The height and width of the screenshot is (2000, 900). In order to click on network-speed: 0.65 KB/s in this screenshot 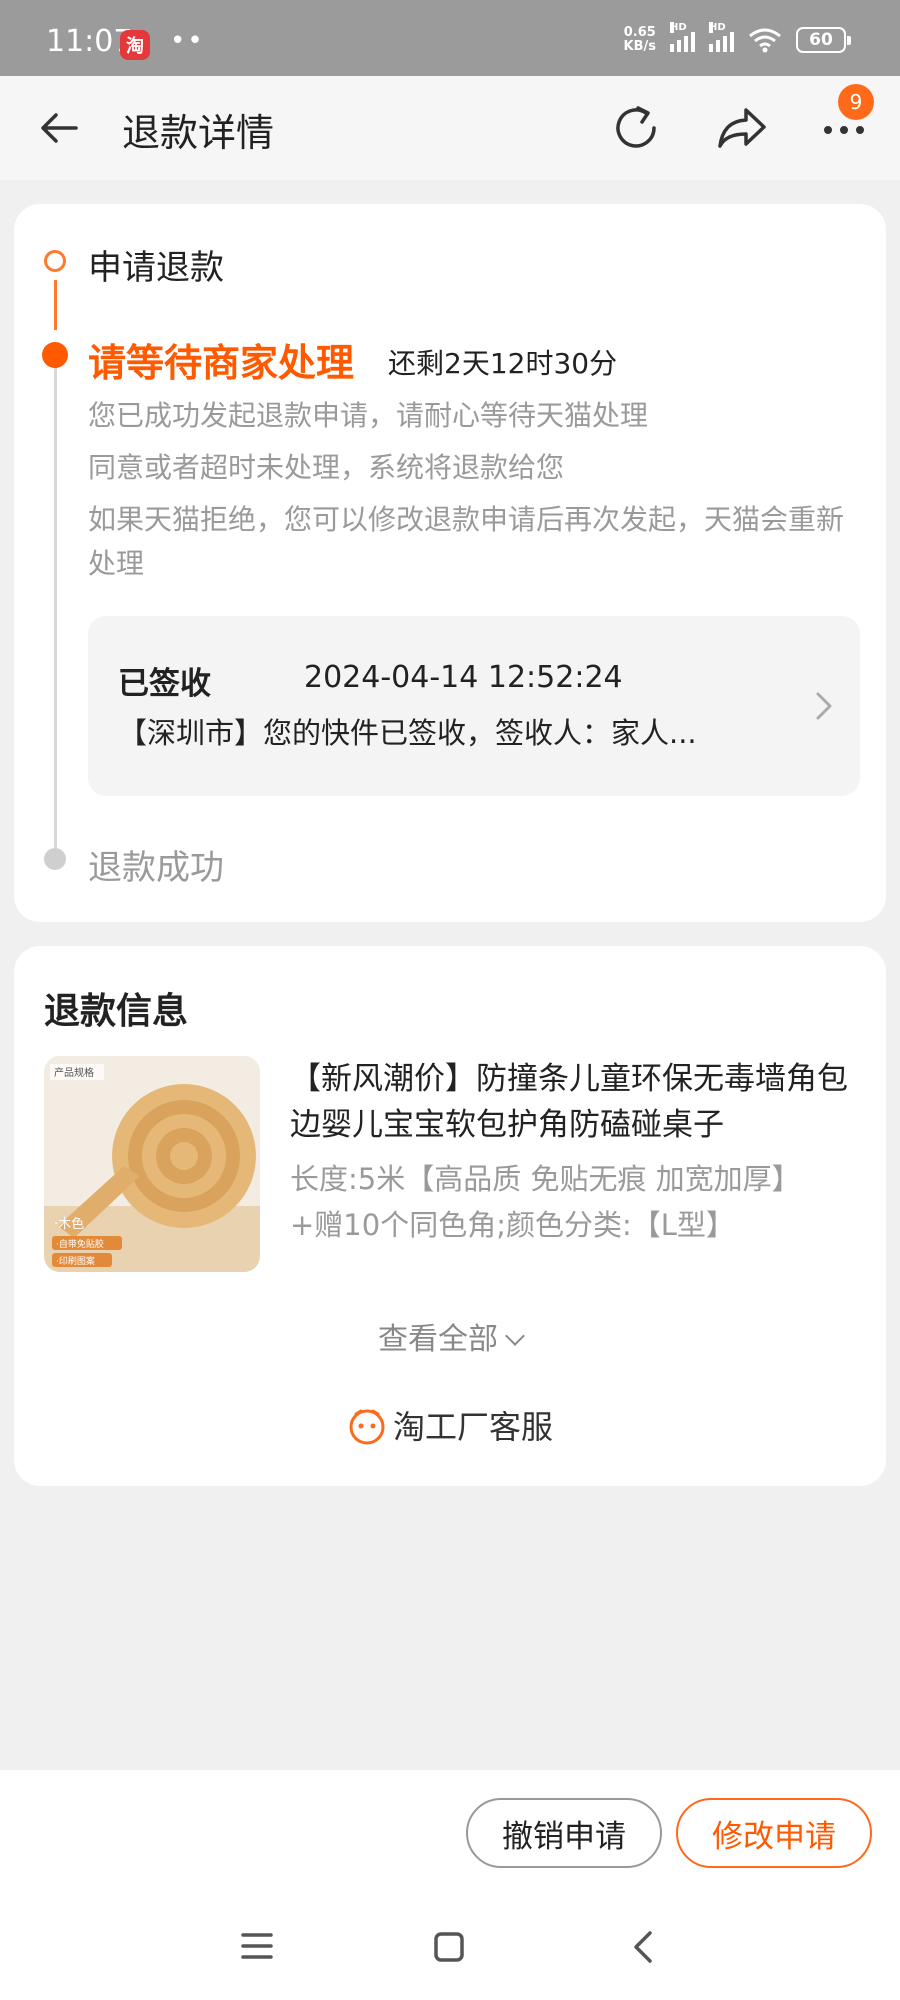, I will do `click(640, 40)`.